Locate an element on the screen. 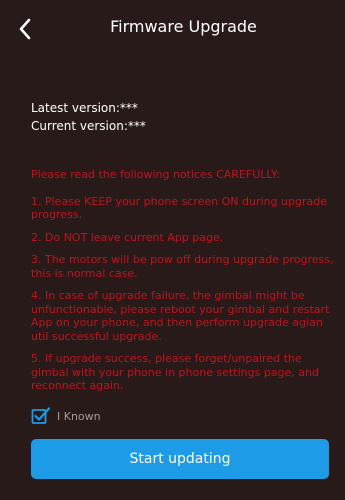 The width and height of the screenshot is (345, 500). header-bar: Firmware Upgrade is located at coordinates (172, 30).